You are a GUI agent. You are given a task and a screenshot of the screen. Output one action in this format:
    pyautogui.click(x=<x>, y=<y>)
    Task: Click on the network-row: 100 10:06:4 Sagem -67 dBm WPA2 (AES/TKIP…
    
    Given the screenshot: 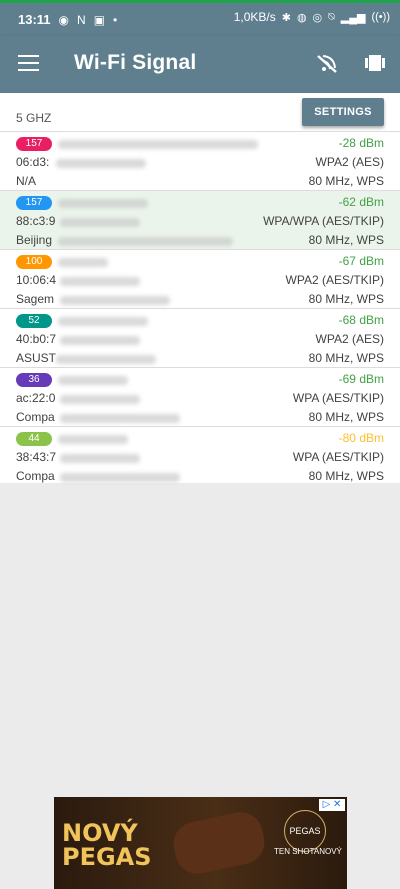 What is the action you would take?
    pyautogui.click(x=200, y=278)
    